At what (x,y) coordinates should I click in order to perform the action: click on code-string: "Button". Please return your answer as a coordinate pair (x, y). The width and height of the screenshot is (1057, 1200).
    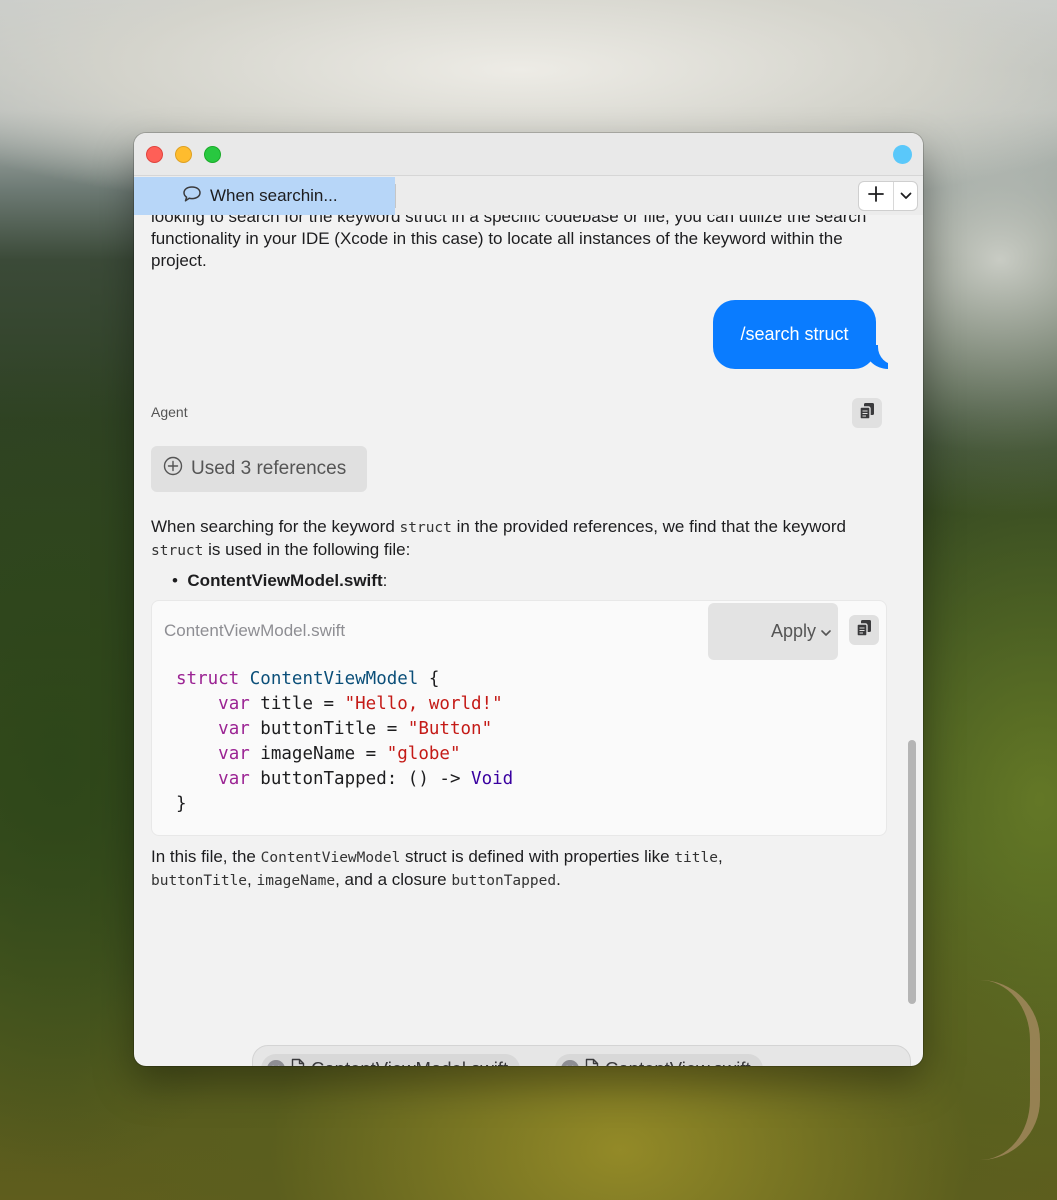
    Looking at the image, I should click on (450, 729).